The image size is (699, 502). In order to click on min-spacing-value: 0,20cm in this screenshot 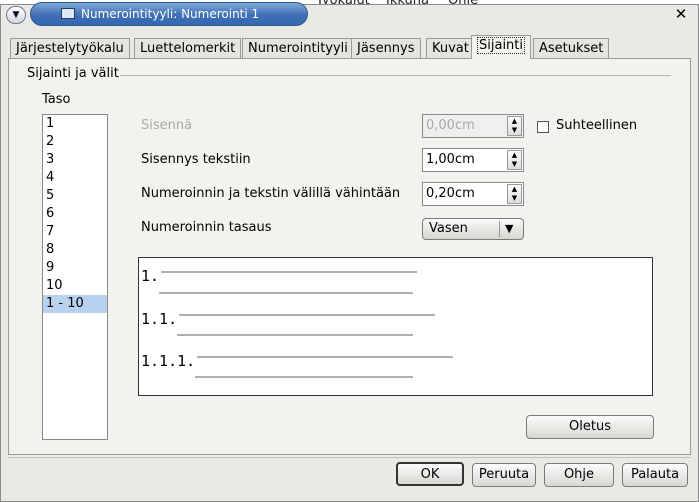, I will do `click(450, 193)`.